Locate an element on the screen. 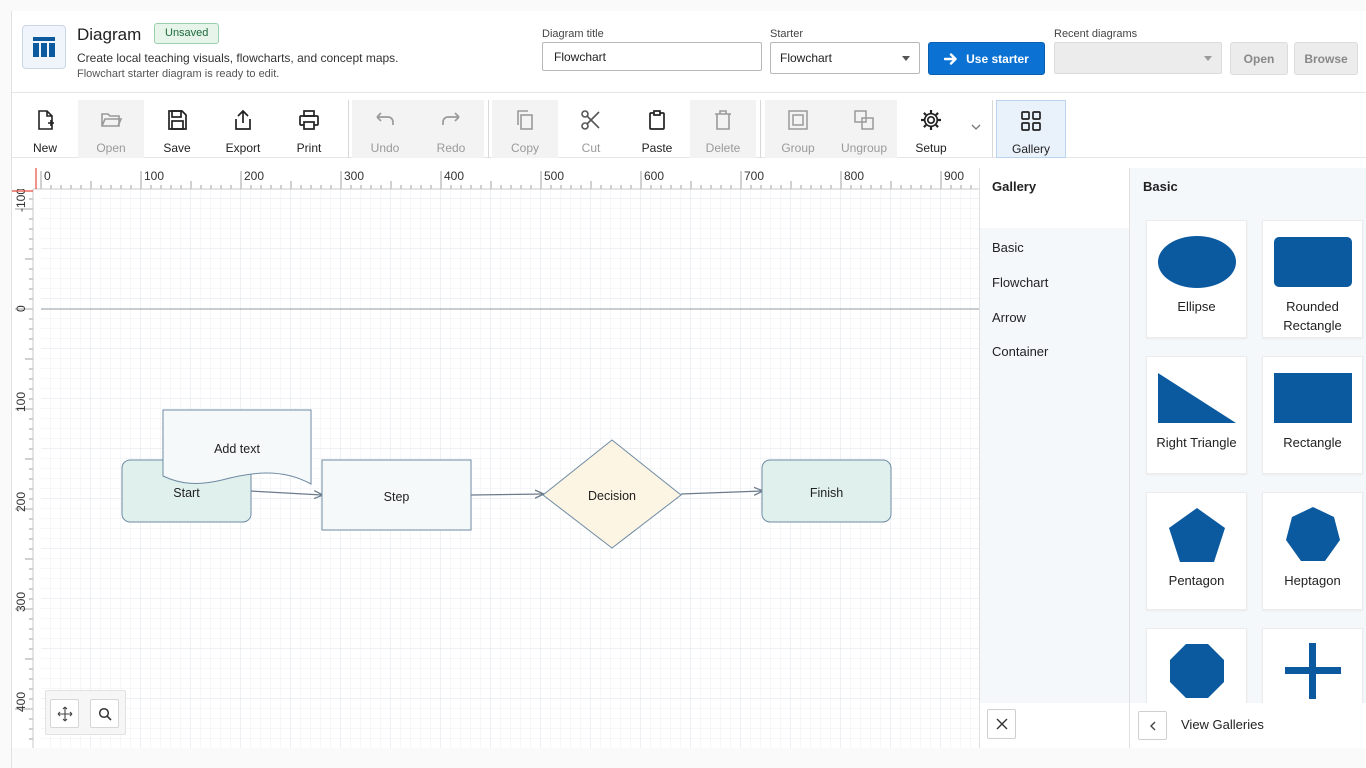 Image resolution: width=1366 pixels, height=768 pixels. vertical-ruler: -1000100200300400 is located at coordinates (23, 468).